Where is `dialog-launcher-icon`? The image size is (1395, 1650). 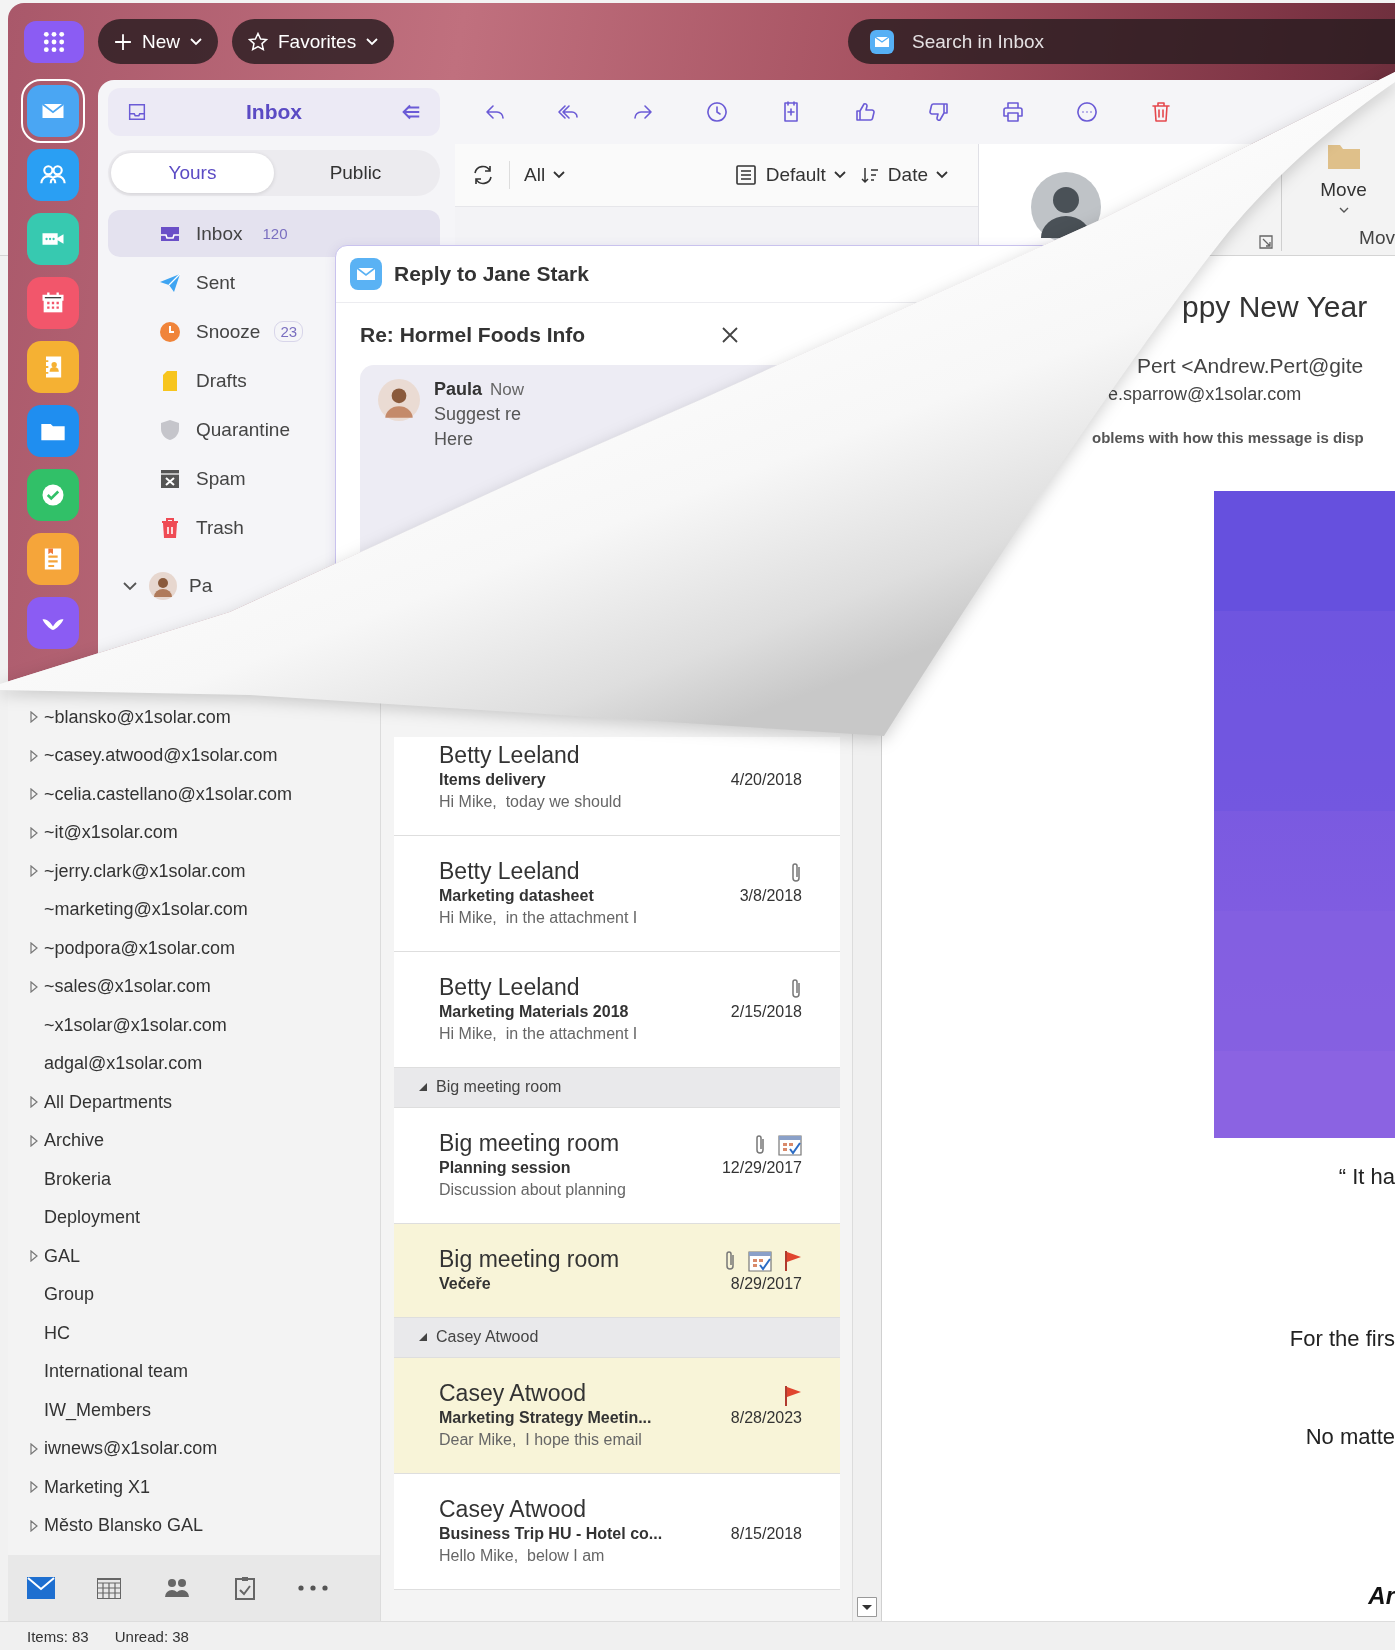 dialog-launcher-icon is located at coordinates (1266, 241).